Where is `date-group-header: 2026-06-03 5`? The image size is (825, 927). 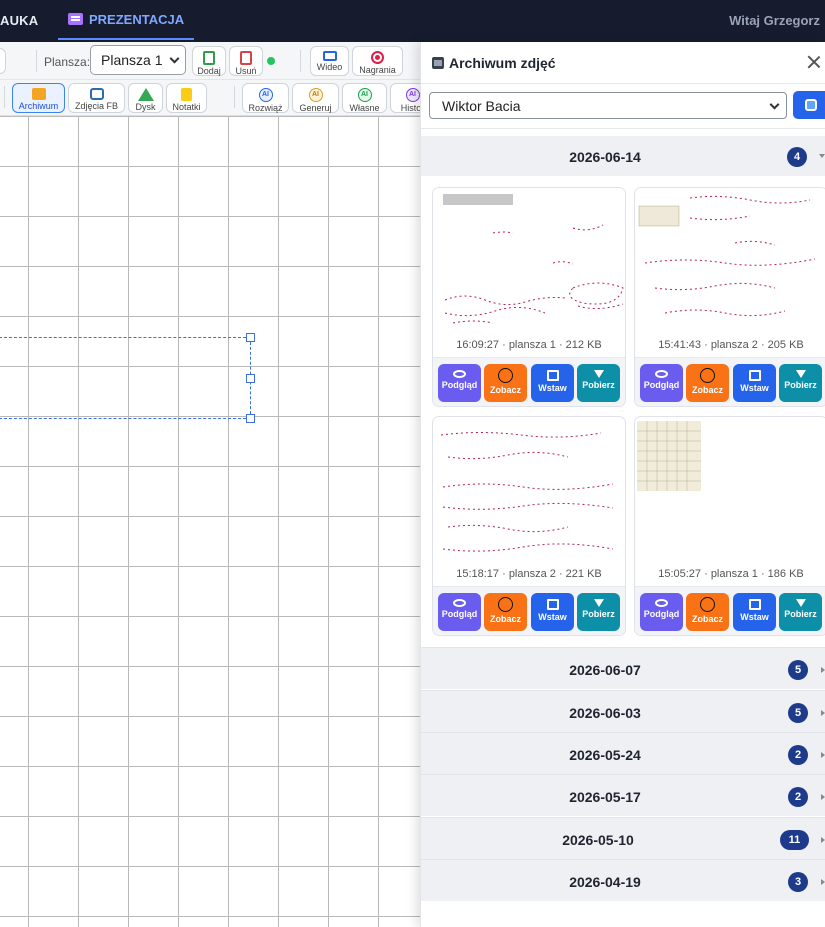 date-group-header: 2026-06-03 5 is located at coordinates (623, 711).